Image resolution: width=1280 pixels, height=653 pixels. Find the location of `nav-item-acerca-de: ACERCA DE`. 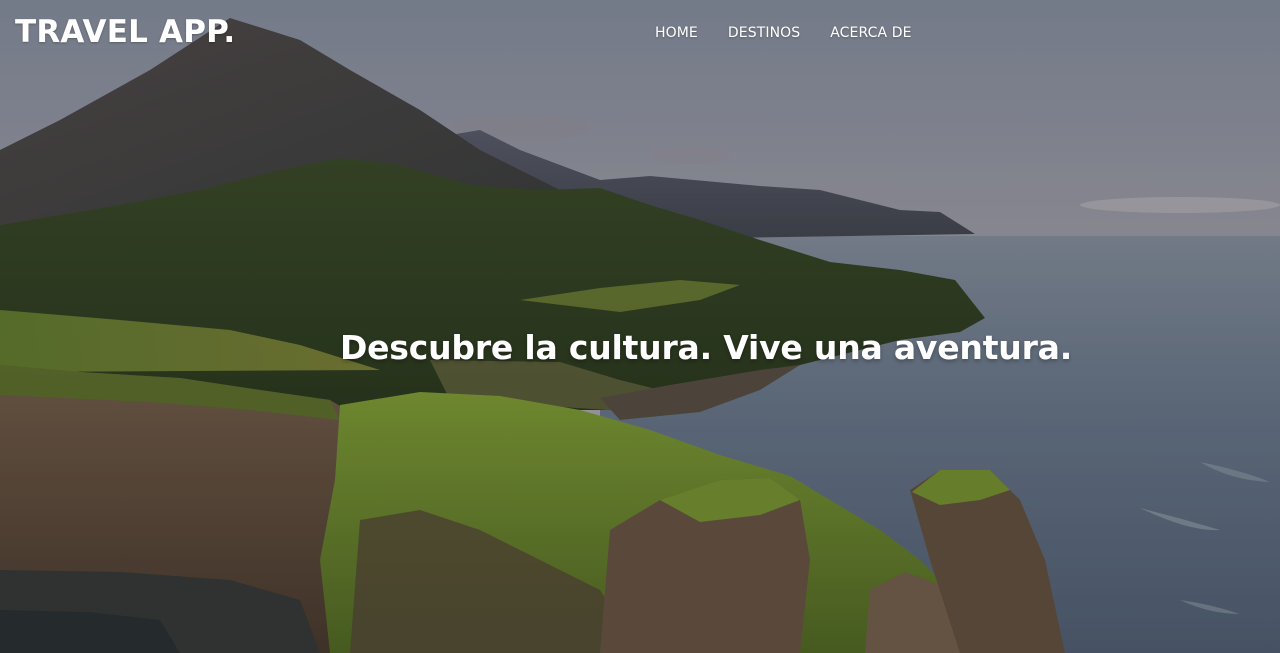

nav-item-acerca-de: ACERCA DE is located at coordinates (870, 32).